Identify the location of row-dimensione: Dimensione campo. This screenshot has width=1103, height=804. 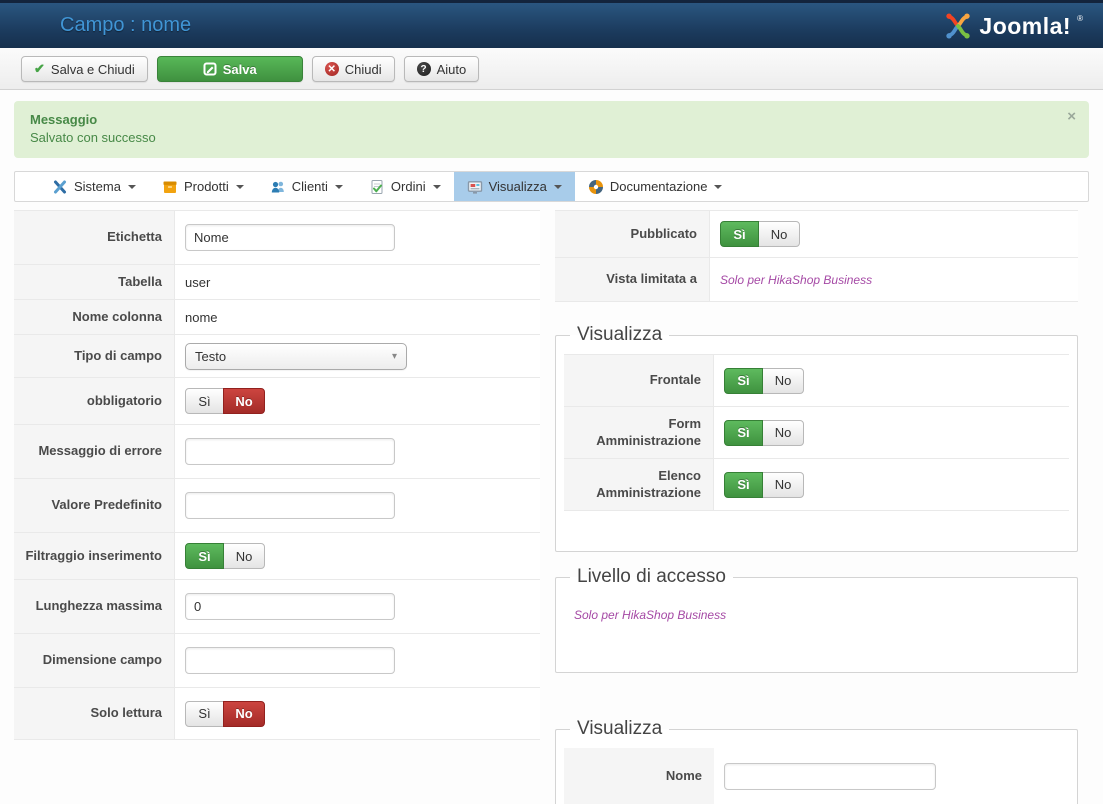
(277, 661).